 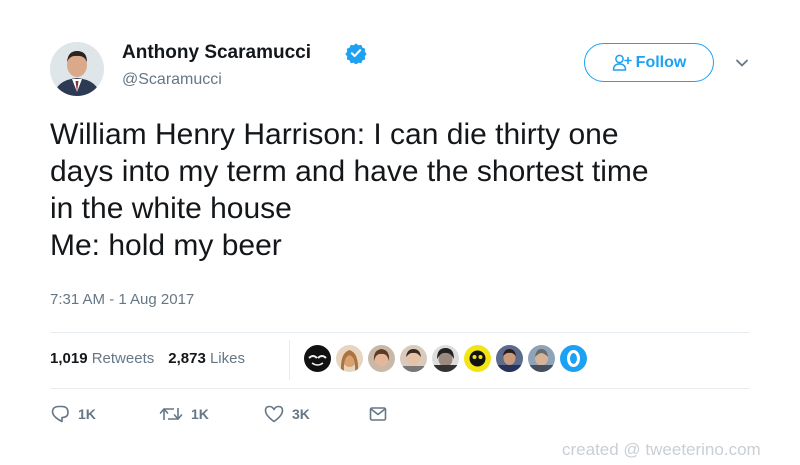 What do you see at coordinates (742, 63) in the screenshot?
I see `chevron-down-icon` at bounding box center [742, 63].